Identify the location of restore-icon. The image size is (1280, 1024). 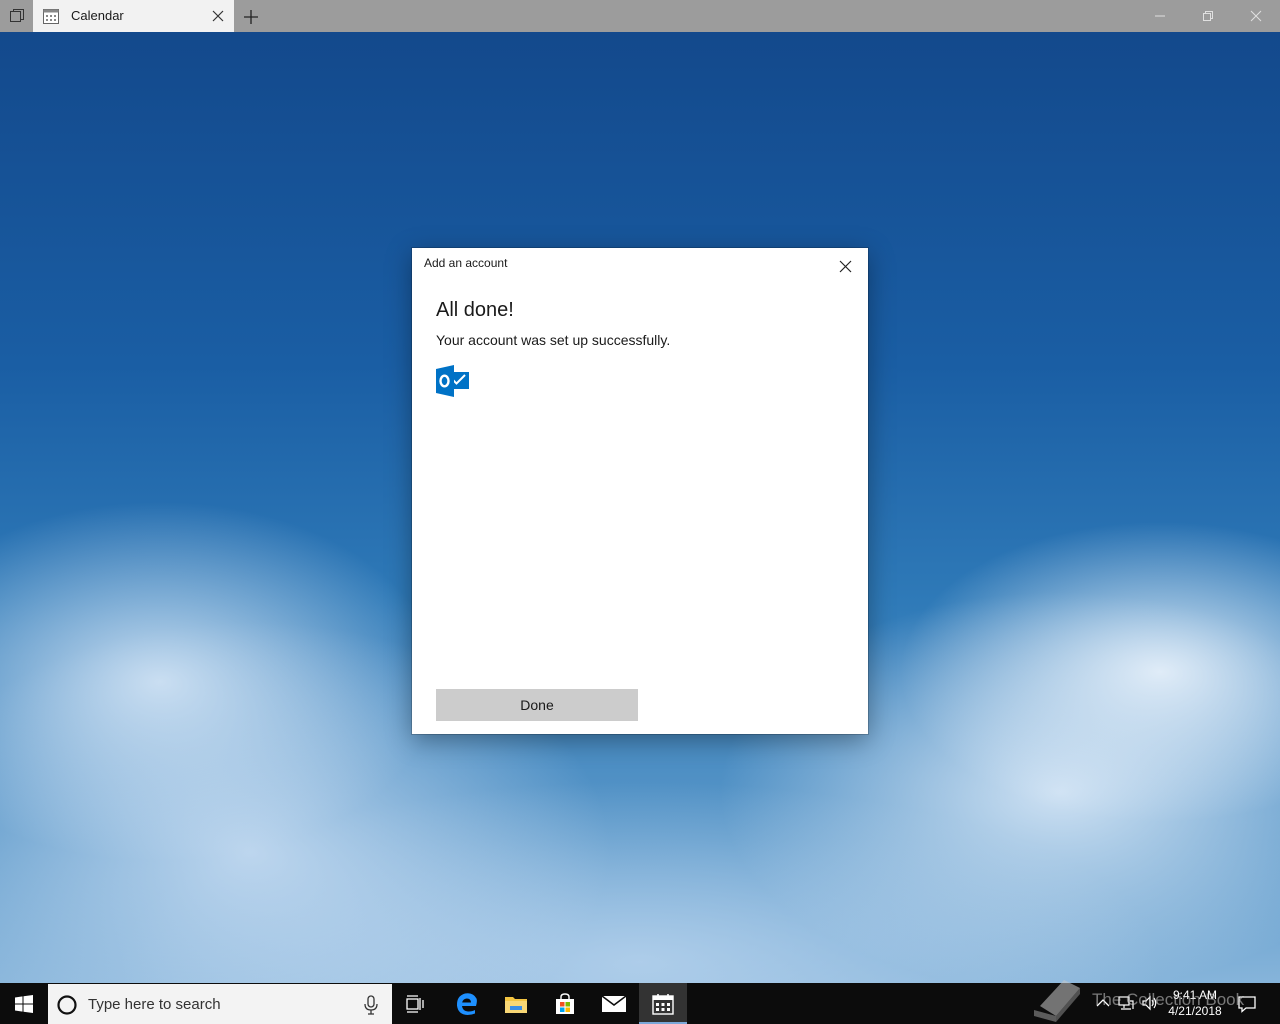
(1208, 16).